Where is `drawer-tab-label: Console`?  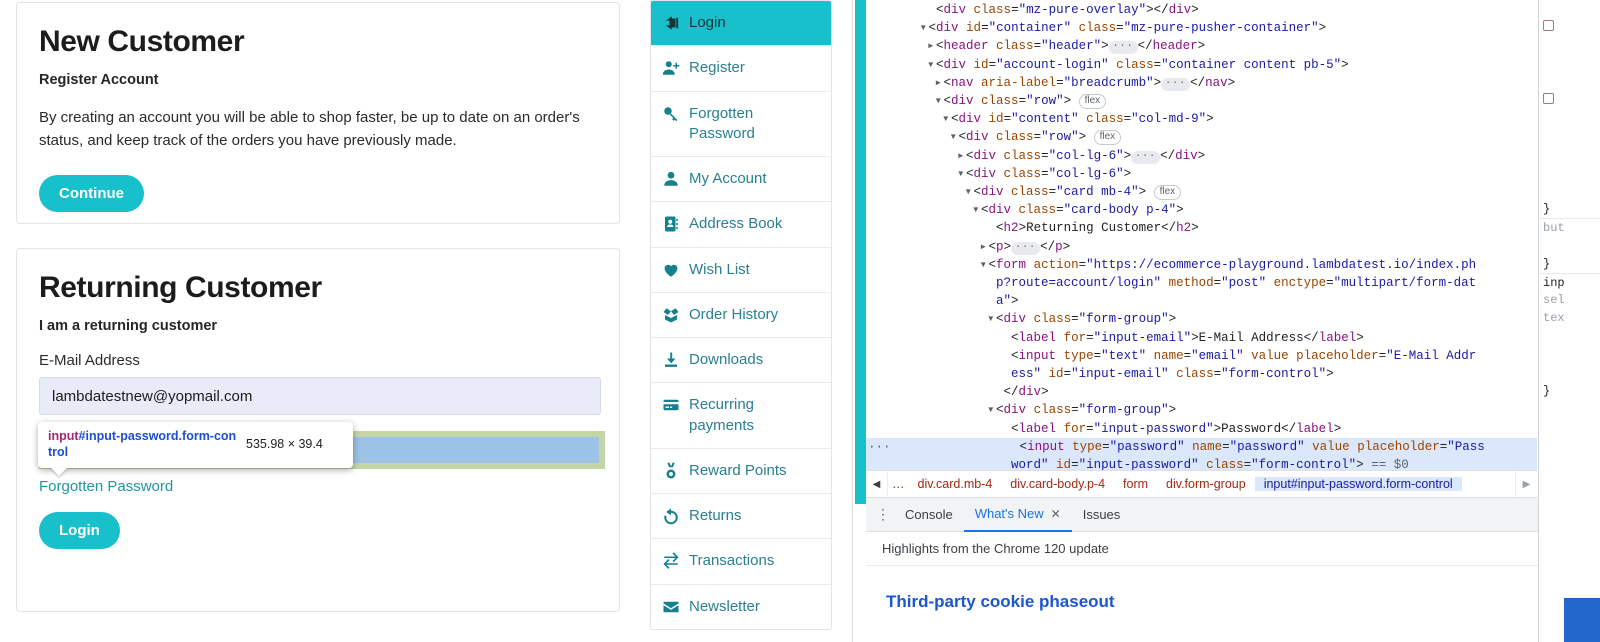 drawer-tab-label: Console is located at coordinates (929, 514).